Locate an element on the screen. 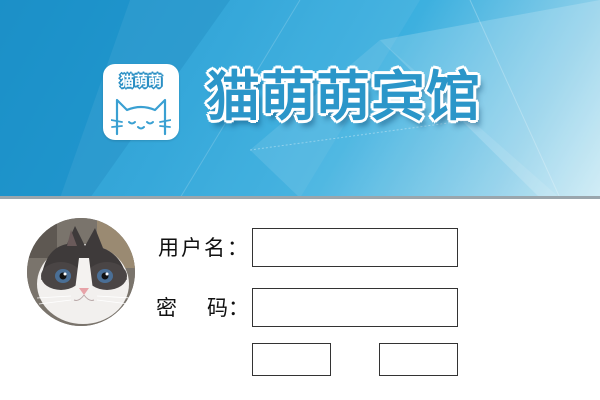  password-label: 密 码： is located at coordinates (202, 308).